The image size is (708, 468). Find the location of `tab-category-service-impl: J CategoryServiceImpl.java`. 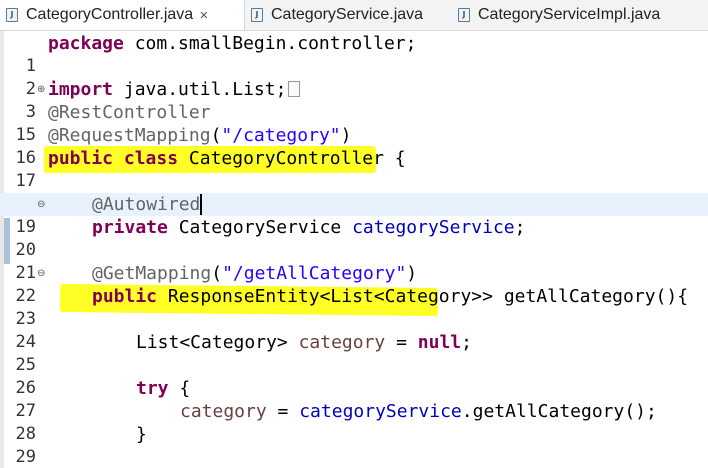

tab-category-service-impl: J CategoryServiceImpl.java is located at coordinates (580, 15).